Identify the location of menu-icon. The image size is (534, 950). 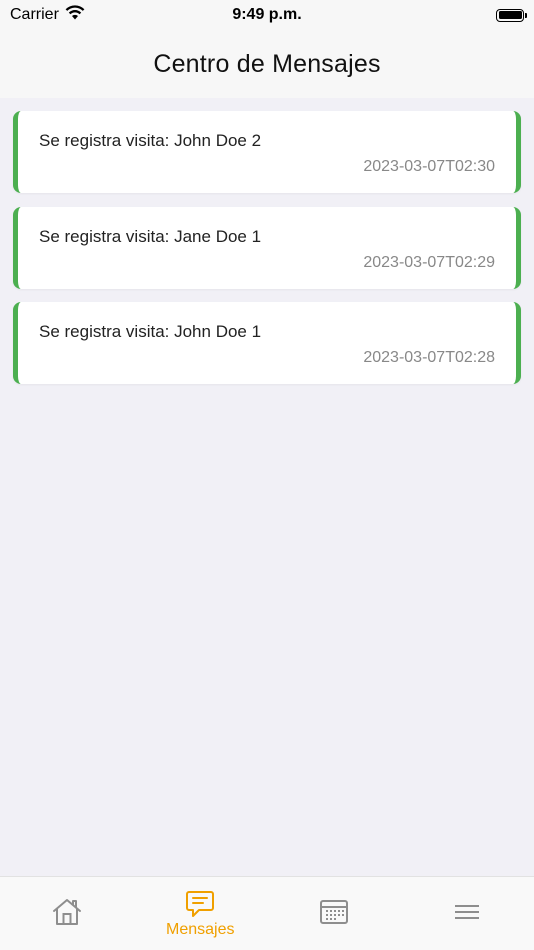
(467, 912).